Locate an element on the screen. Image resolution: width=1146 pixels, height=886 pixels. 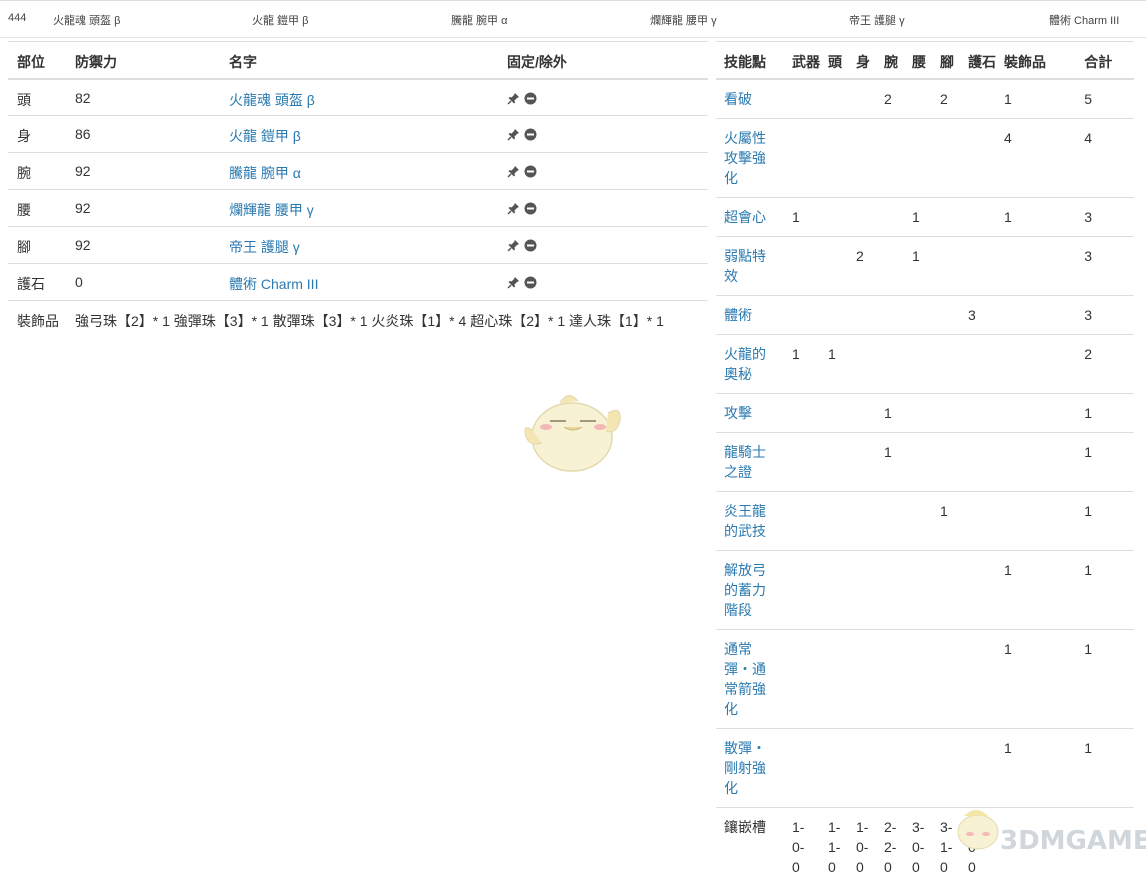
equipment-link: 體術 Charm III is located at coordinates (273, 284).